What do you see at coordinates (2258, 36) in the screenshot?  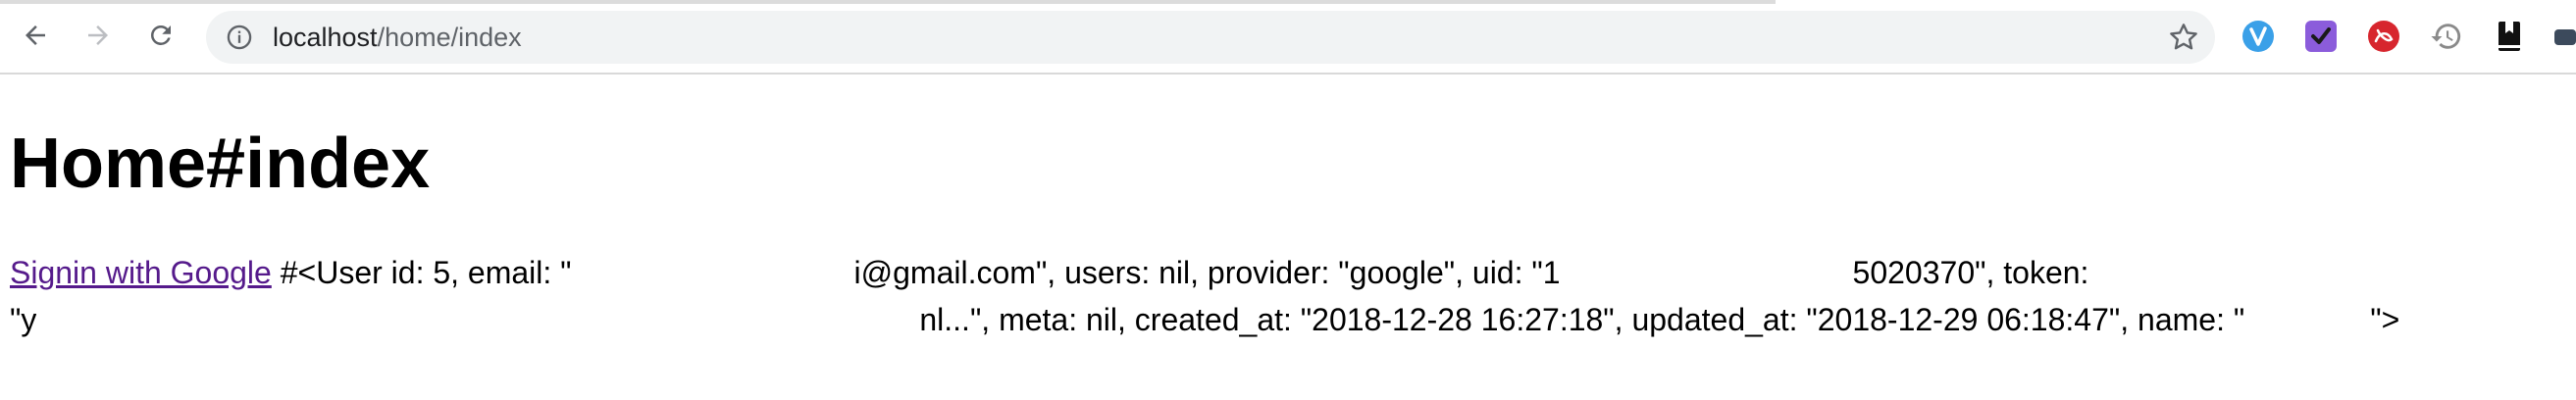 I see `extension-v-icon` at bounding box center [2258, 36].